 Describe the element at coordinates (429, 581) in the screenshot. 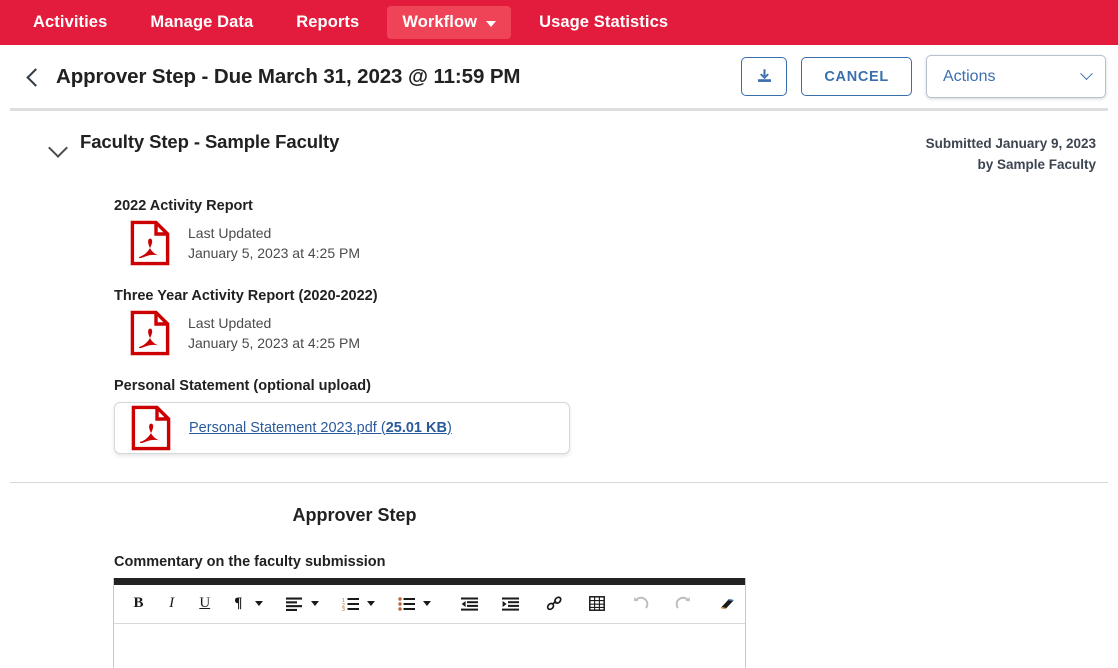

I see `editor-top-bar` at that location.